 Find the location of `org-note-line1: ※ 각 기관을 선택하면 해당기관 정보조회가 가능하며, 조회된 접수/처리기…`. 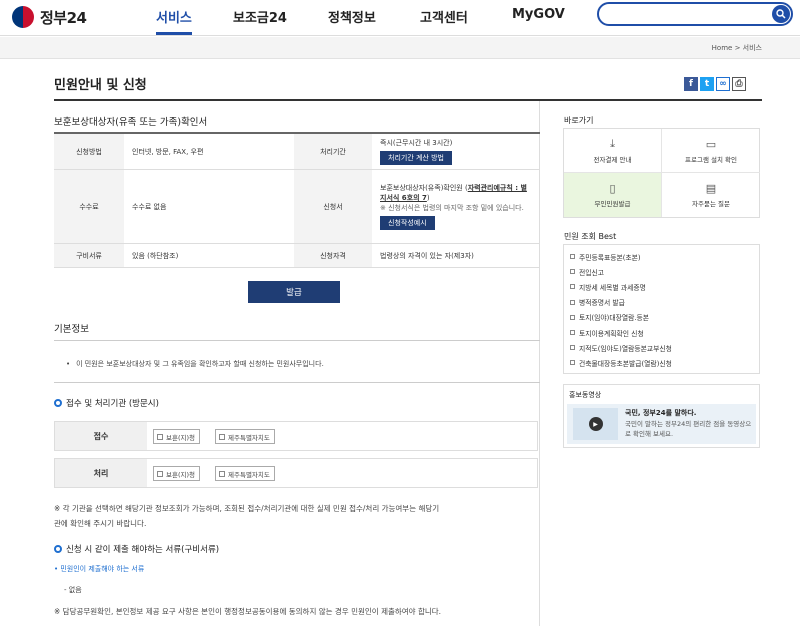

org-note-line1: ※ 각 기관을 선택하면 해당기관 정보조회가 가능하며, 조회된 접수/처리기… is located at coordinates (247, 508).